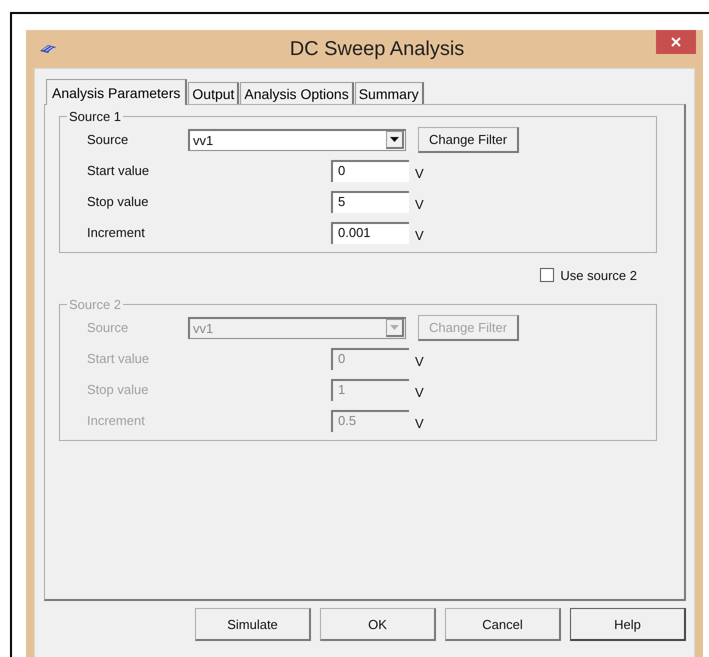 This screenshot has width=709, height=657. What do you see at coordinates (547, 275) in the screenshot?
I see `checkbox` at bounding box center [547, 275].